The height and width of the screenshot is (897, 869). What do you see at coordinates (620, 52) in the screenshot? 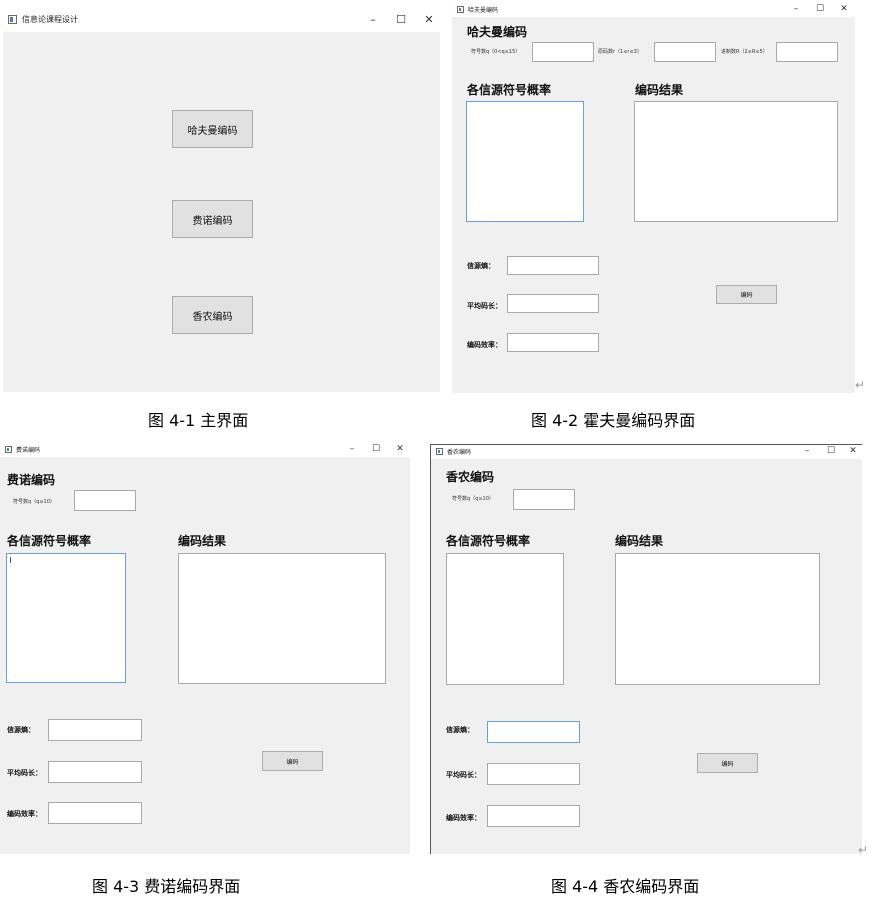
I see `source-code-count-label: 原码数r（1≤r≤3）` at bounding box center [620, 52].